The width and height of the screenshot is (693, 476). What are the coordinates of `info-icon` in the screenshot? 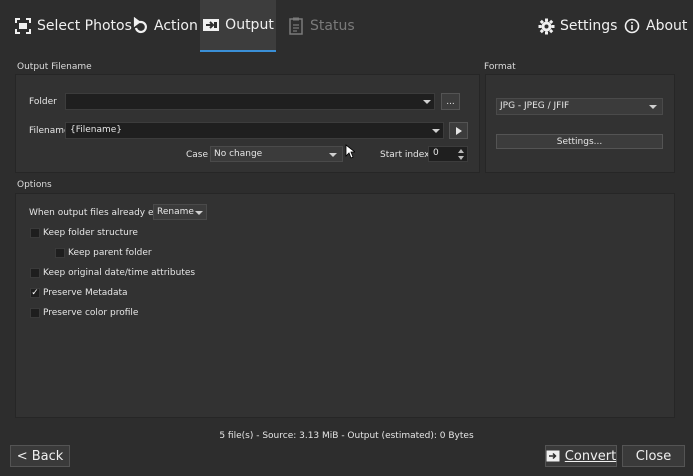 It's located at (632, 26).